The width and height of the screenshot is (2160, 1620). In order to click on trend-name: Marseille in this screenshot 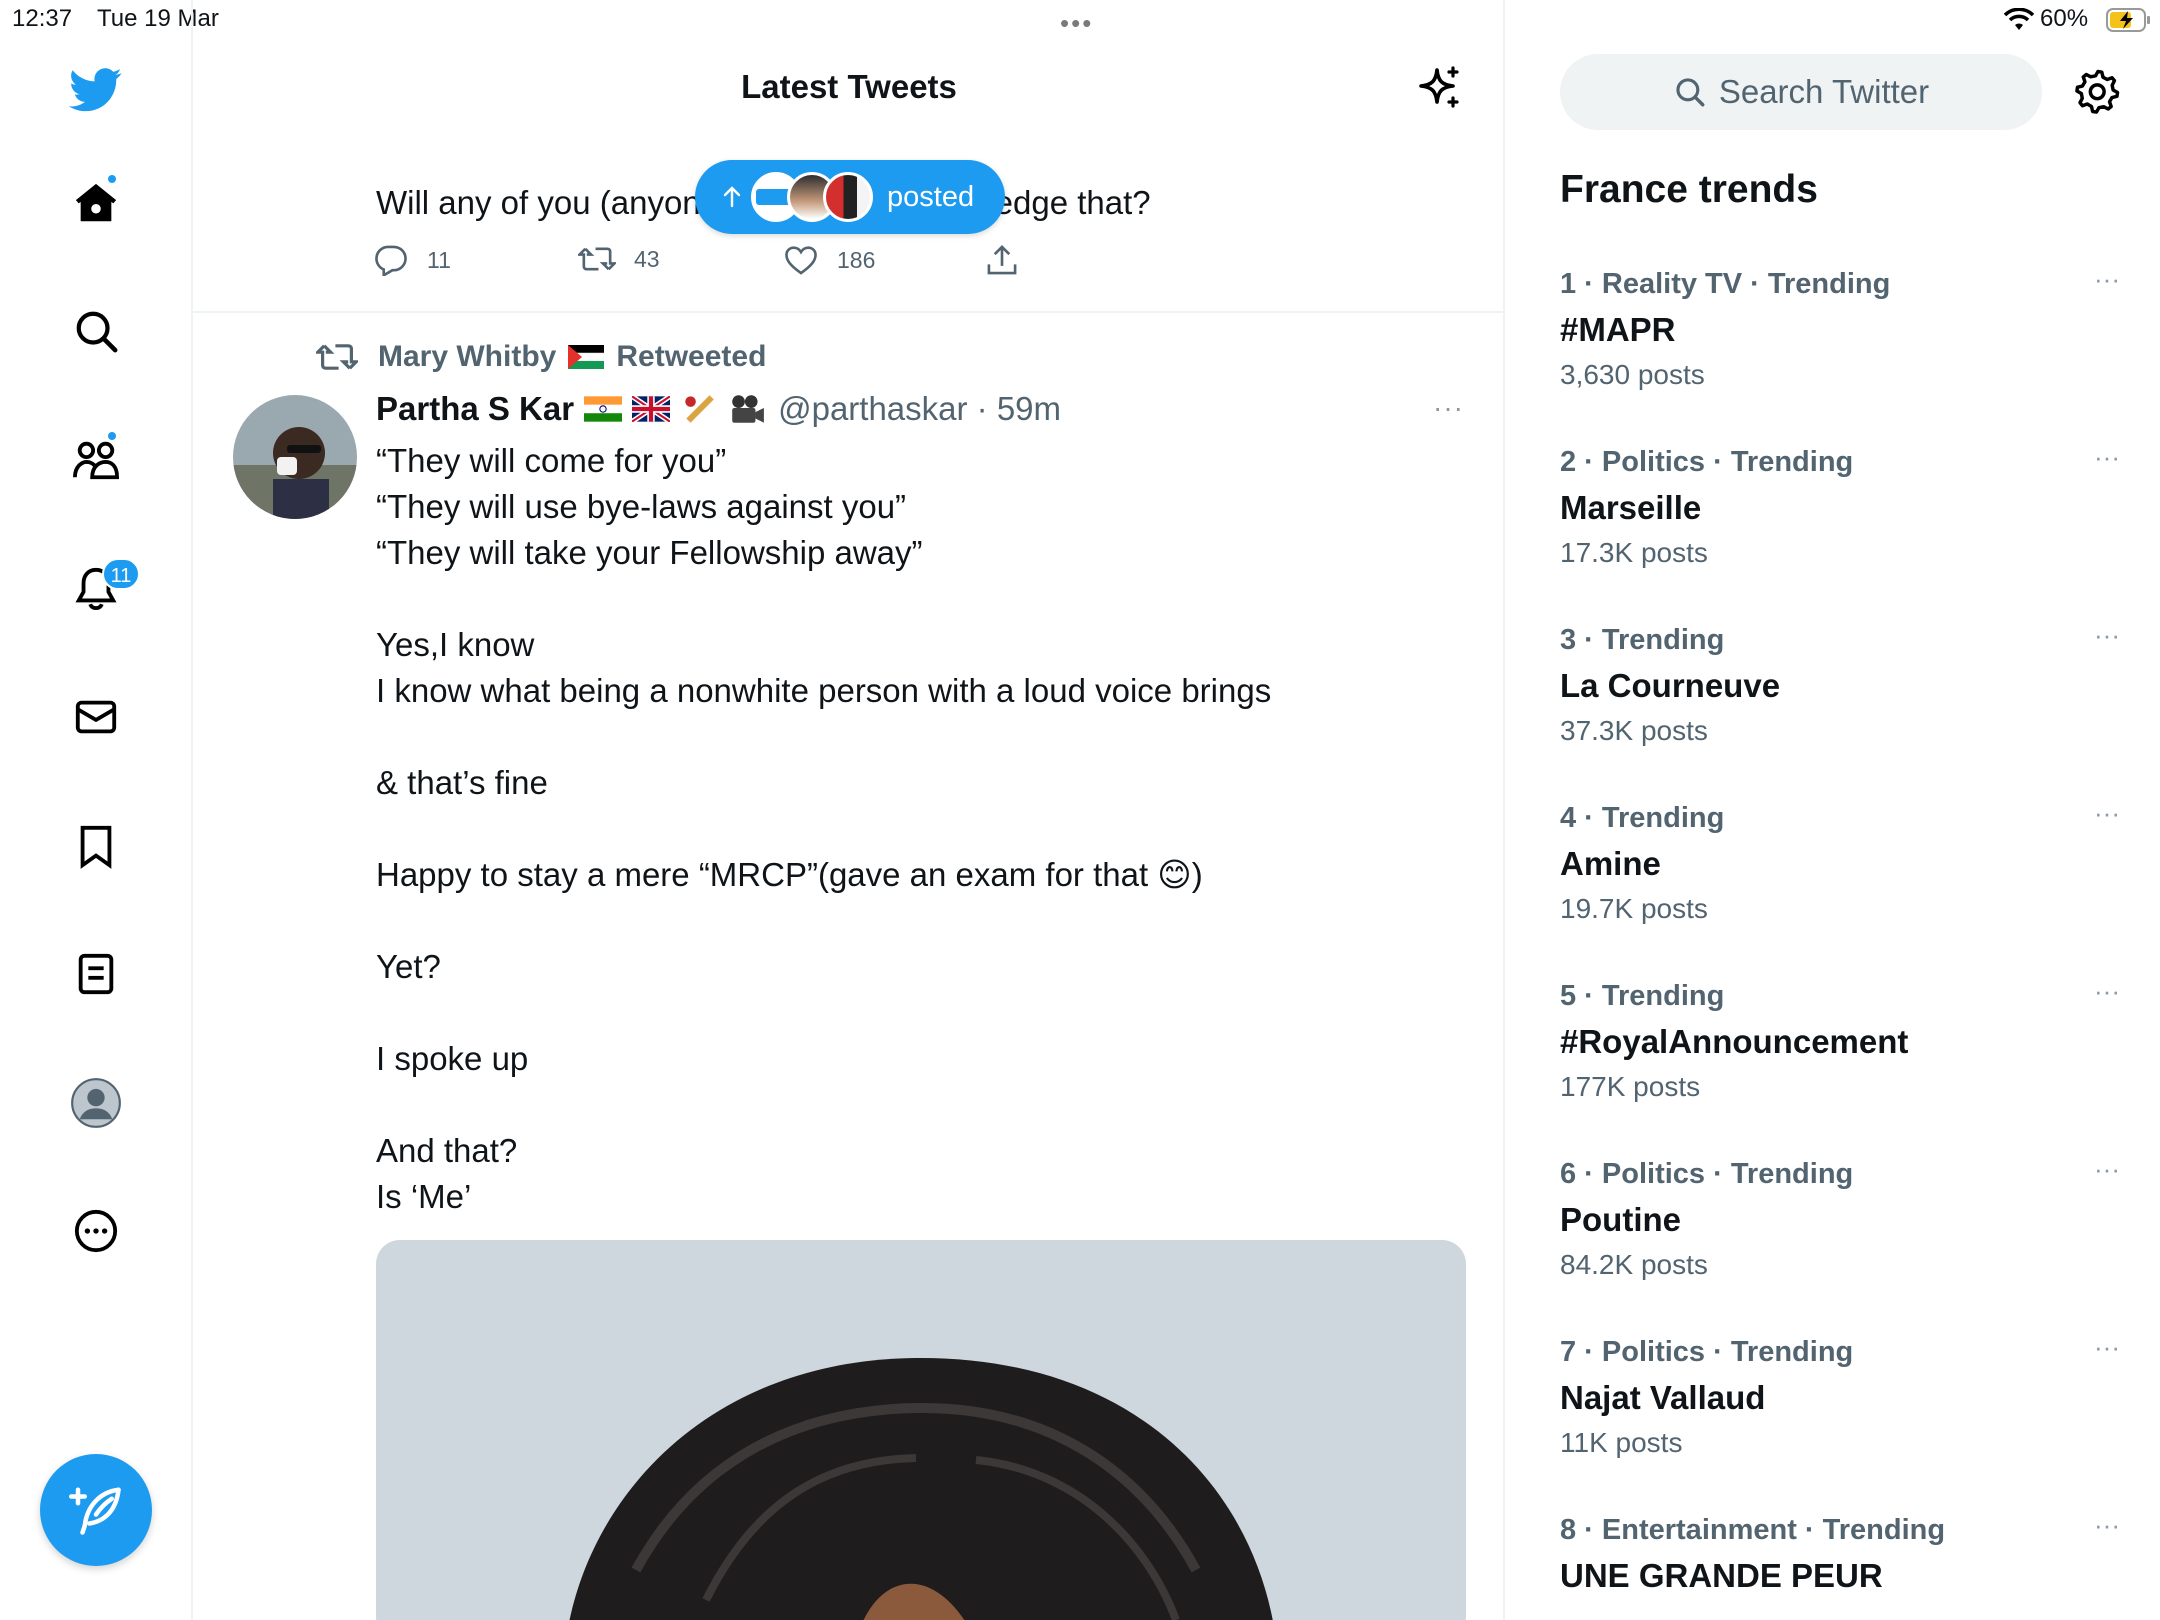, I will do `click(1631, 507)`.